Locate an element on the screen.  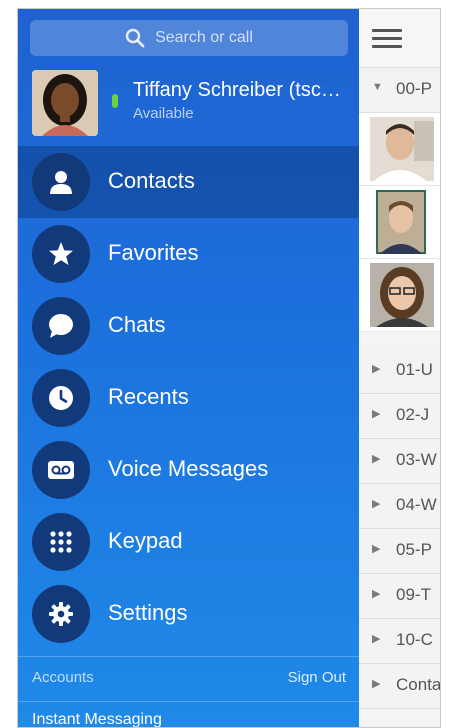
search-bar: Search or call is located at coordinates (189, 38).